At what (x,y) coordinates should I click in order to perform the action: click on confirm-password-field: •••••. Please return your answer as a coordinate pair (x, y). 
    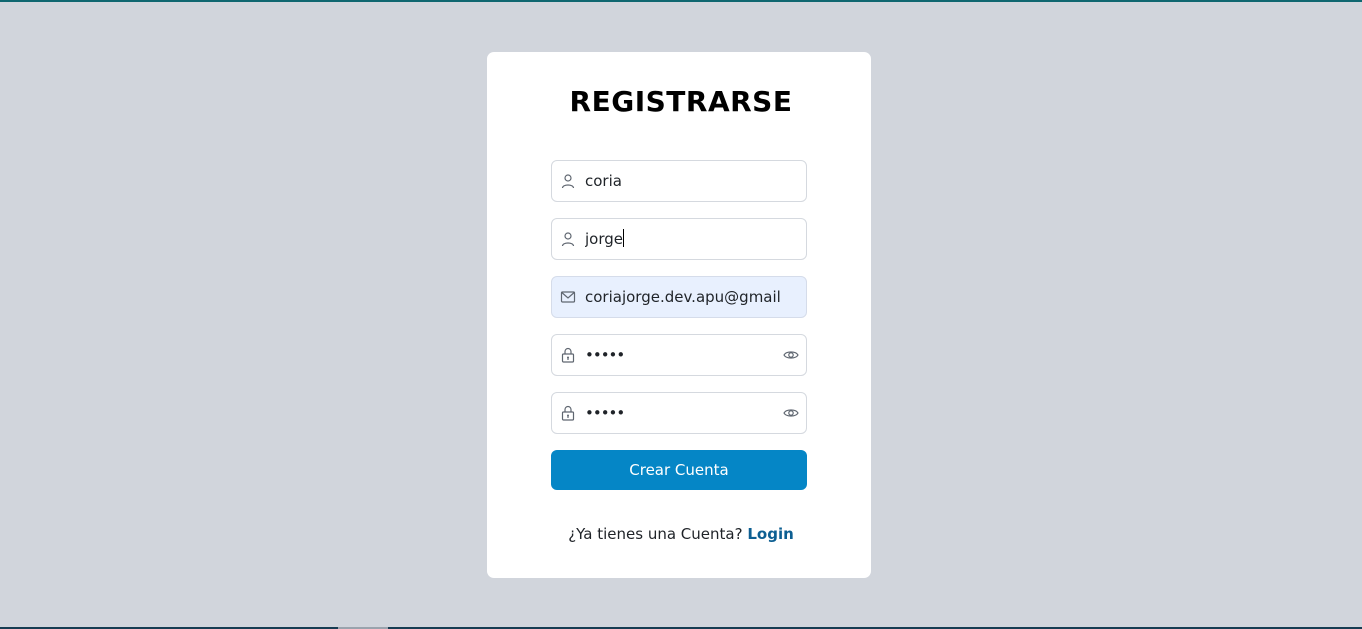
    Looking at the image, I should click on (679, 413).